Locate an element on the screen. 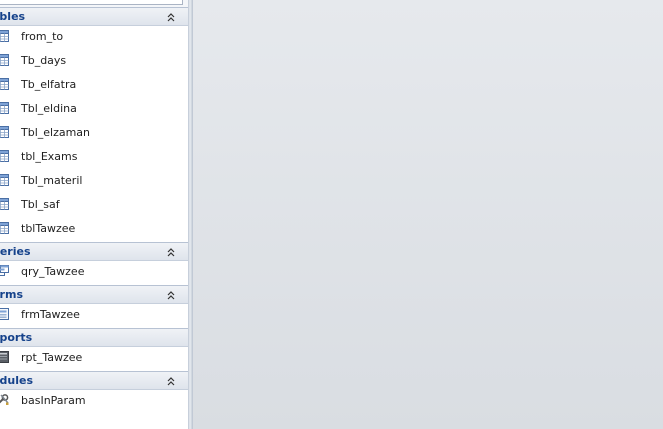 The height and width of the screenshot is (429, 663). nav-item-label: Tb_days is located at coordinates (44, 60).